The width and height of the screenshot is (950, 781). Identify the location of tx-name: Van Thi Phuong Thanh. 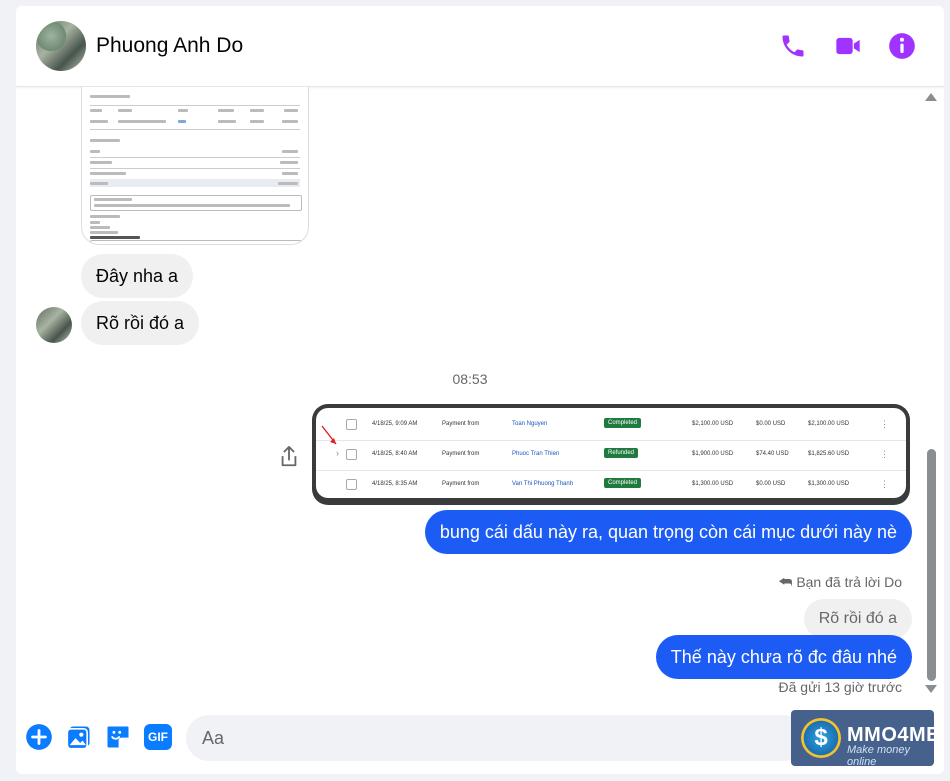
(543, 484).